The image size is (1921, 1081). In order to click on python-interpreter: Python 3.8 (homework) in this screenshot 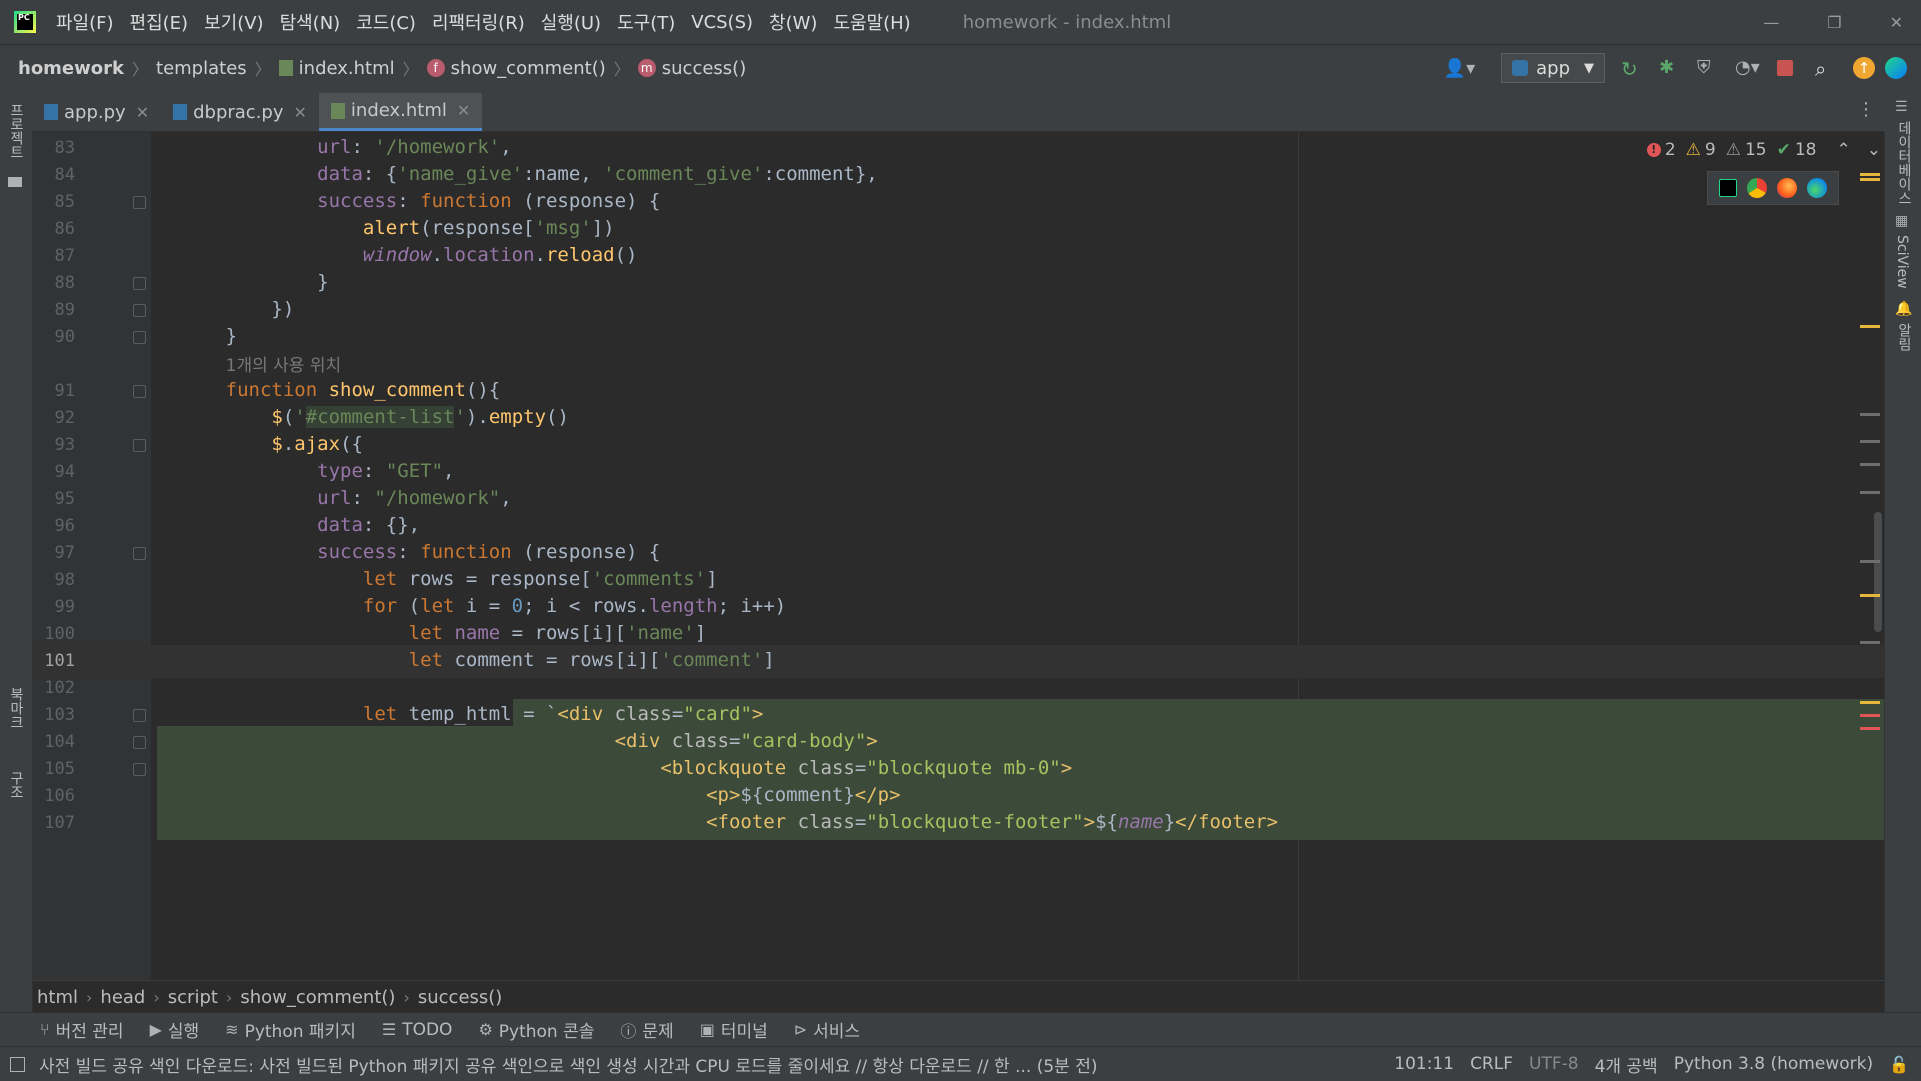, I will do `click(1773, 1064)`.